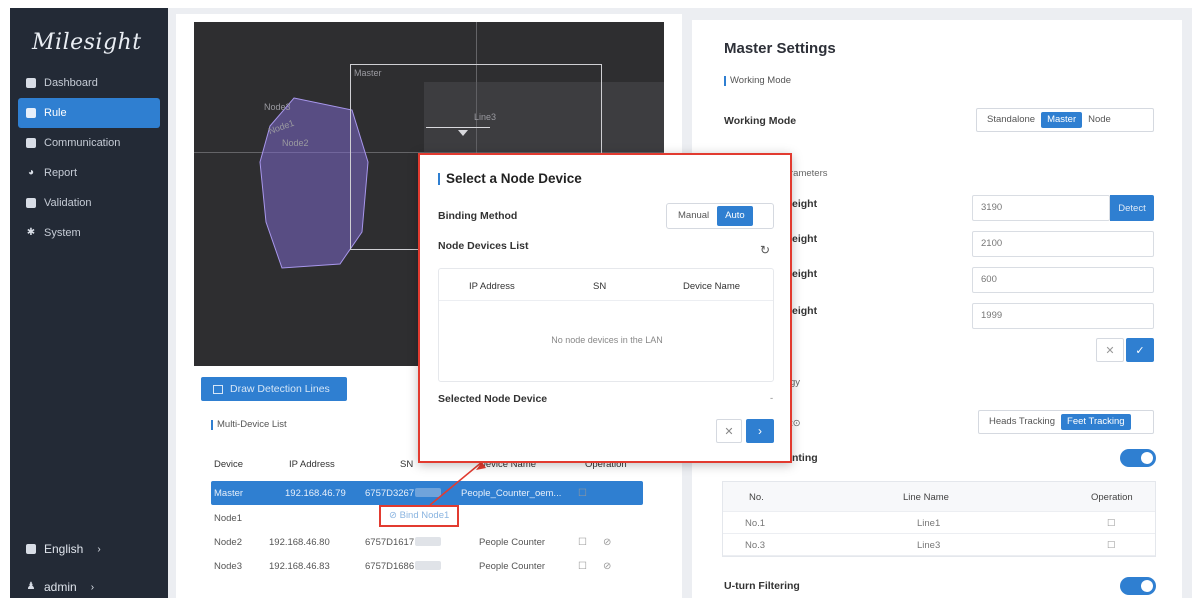 This screenshot has width=1192, height=598. I want to click on report-icon: ◕, so click(31, 172).